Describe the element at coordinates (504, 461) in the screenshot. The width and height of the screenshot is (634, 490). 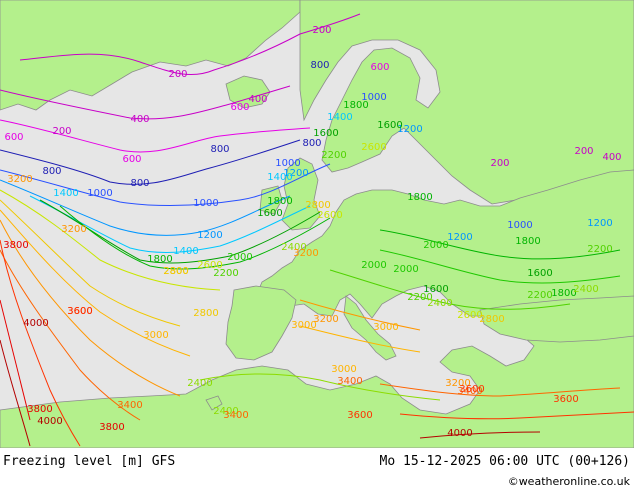
I see `valid-time: Mo 15-12-2025 06:00 UTC (00+126)` at that location.